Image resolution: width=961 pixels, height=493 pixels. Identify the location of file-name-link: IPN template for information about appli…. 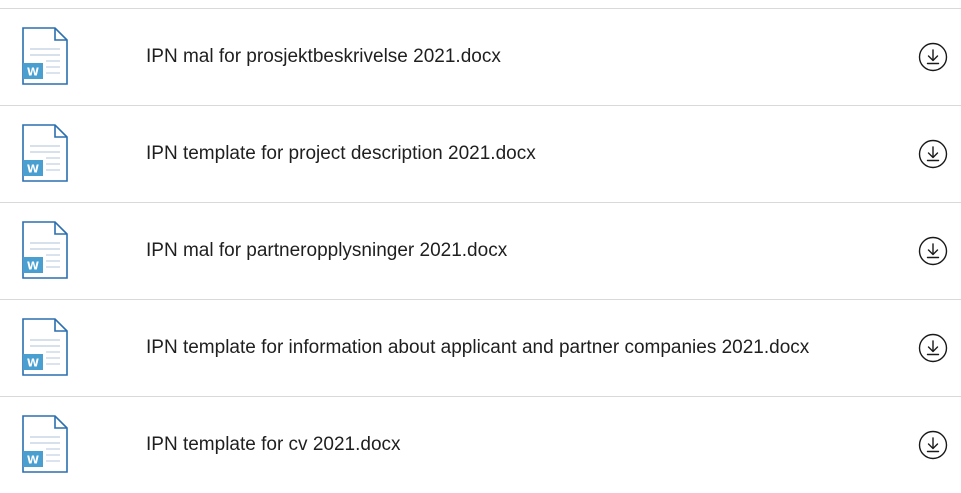
(498, 348).